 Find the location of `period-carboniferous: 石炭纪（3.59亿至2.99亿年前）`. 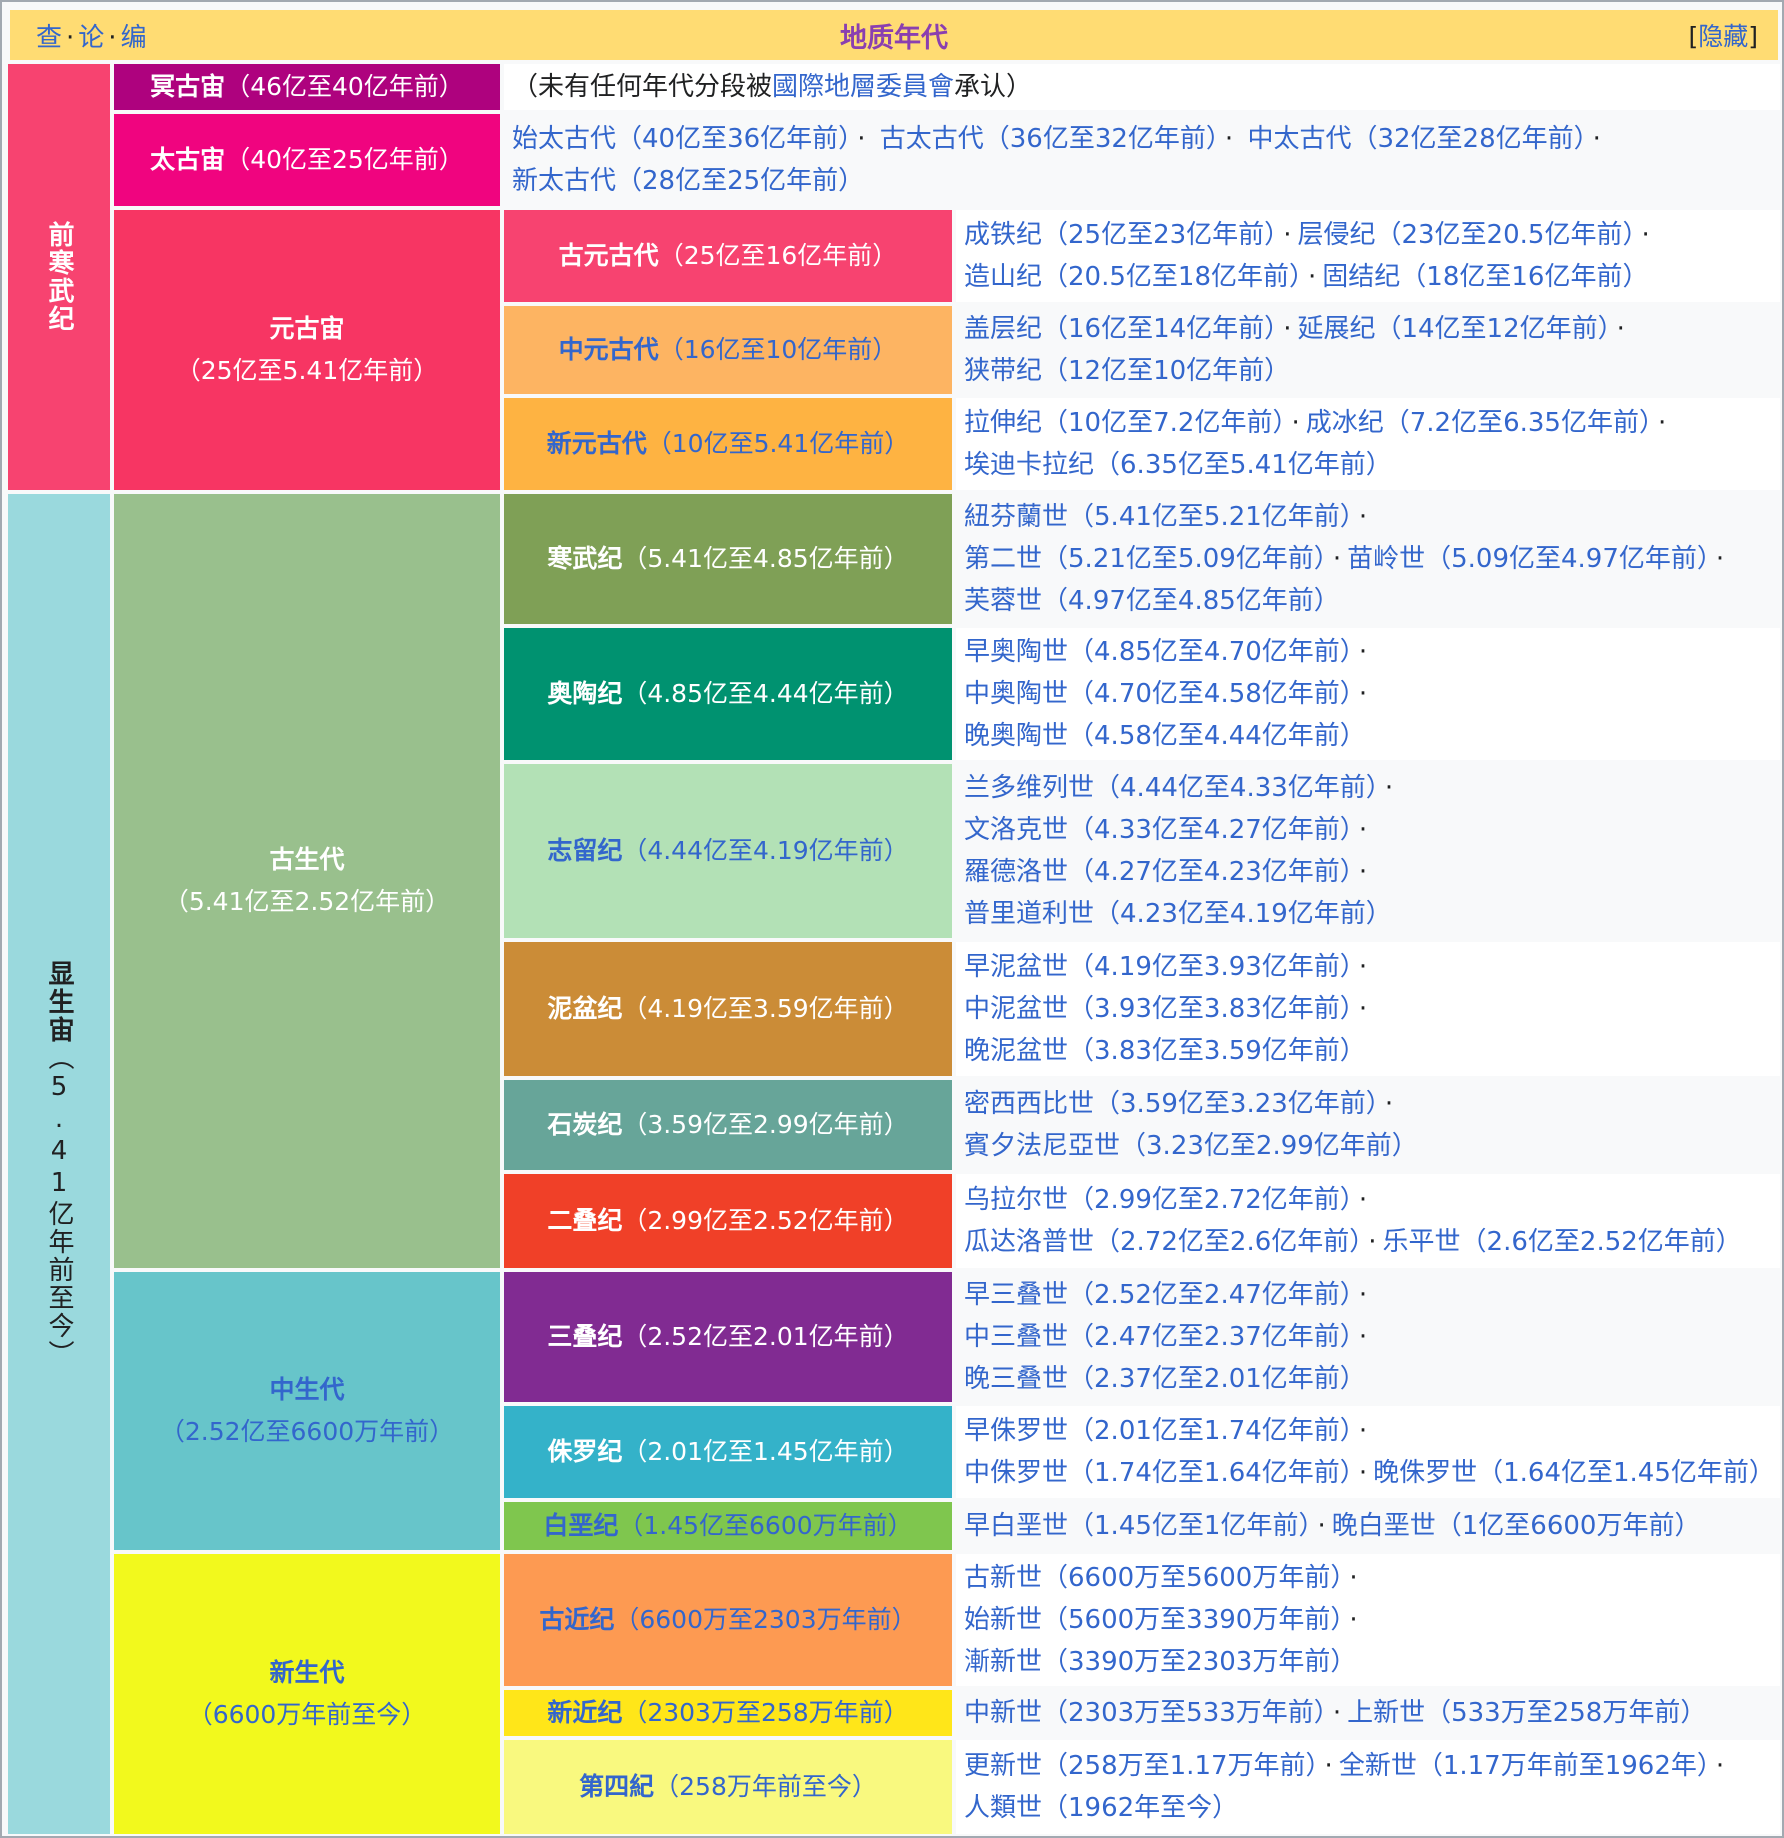

period-carboniferous: 石炭纪（3.59亿至2.99亿年前） is located at coordinates (728, 1125).